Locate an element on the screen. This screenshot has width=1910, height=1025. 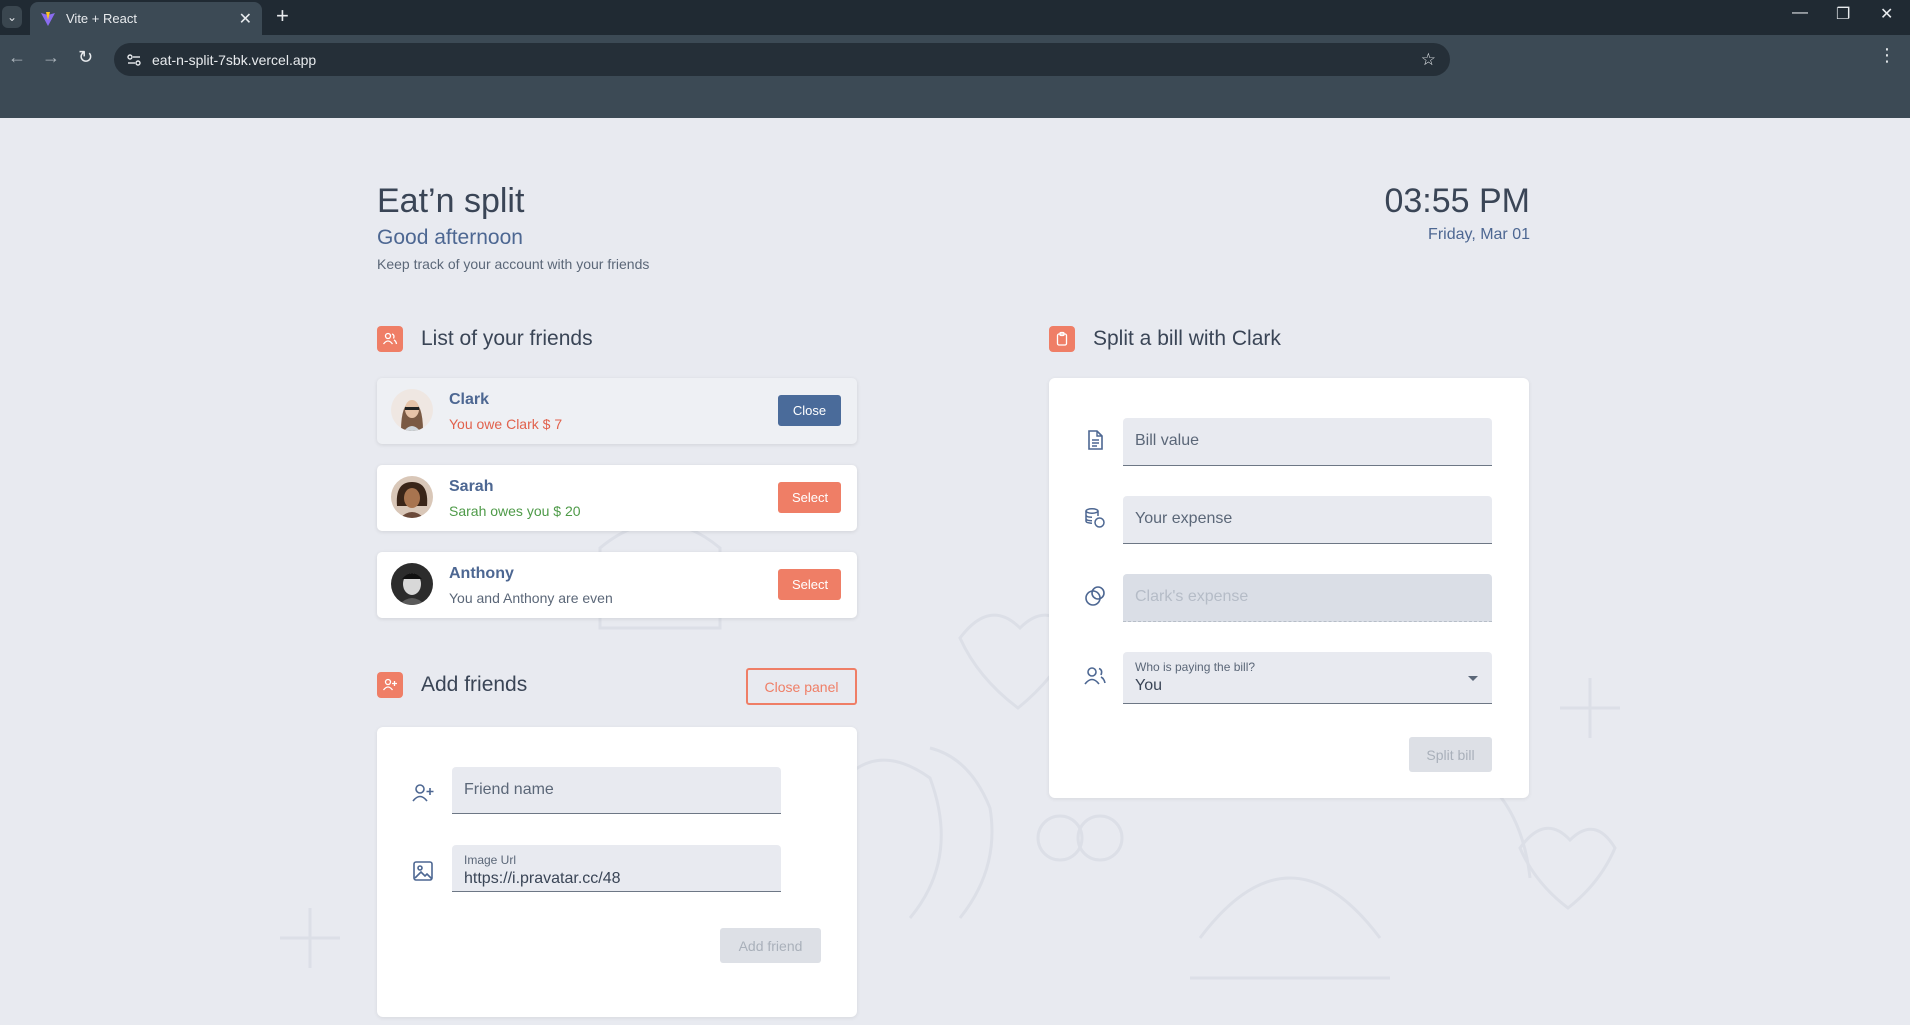
friend-name-input: Friend name is located at coordinates (616, 790).